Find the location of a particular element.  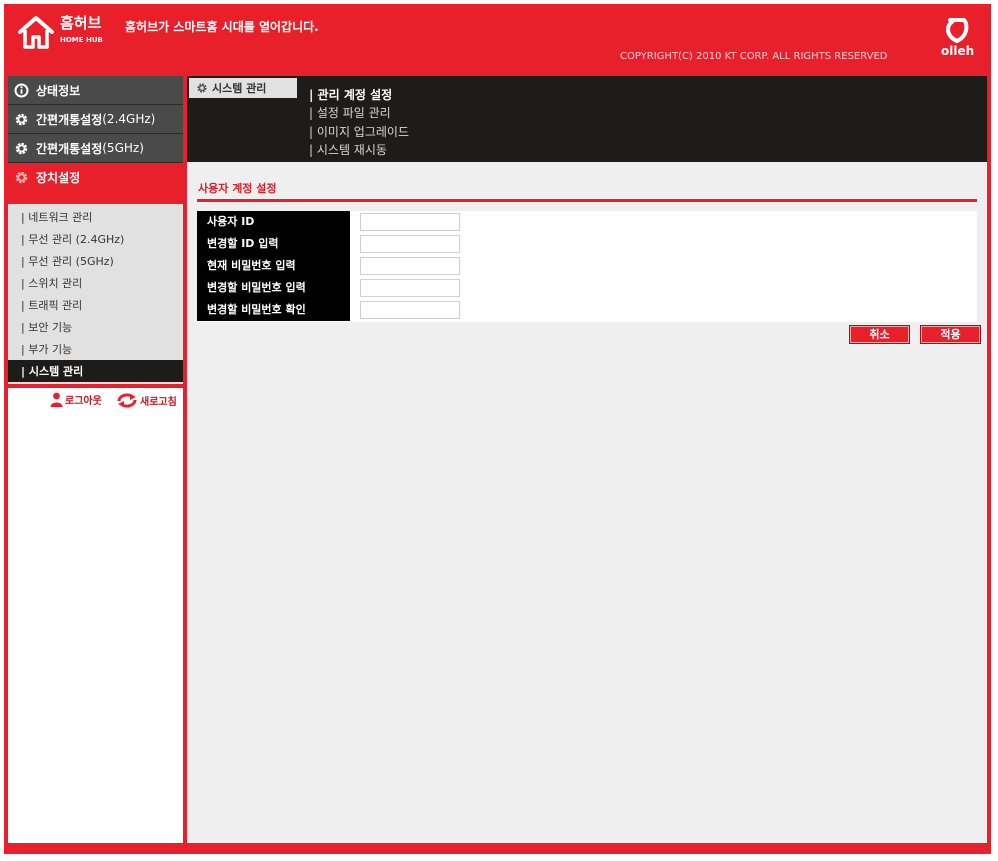

submenu-wireless-2-4ghz: | 무선 관리 (2.4GHz) is located at coordinates (95, 239).